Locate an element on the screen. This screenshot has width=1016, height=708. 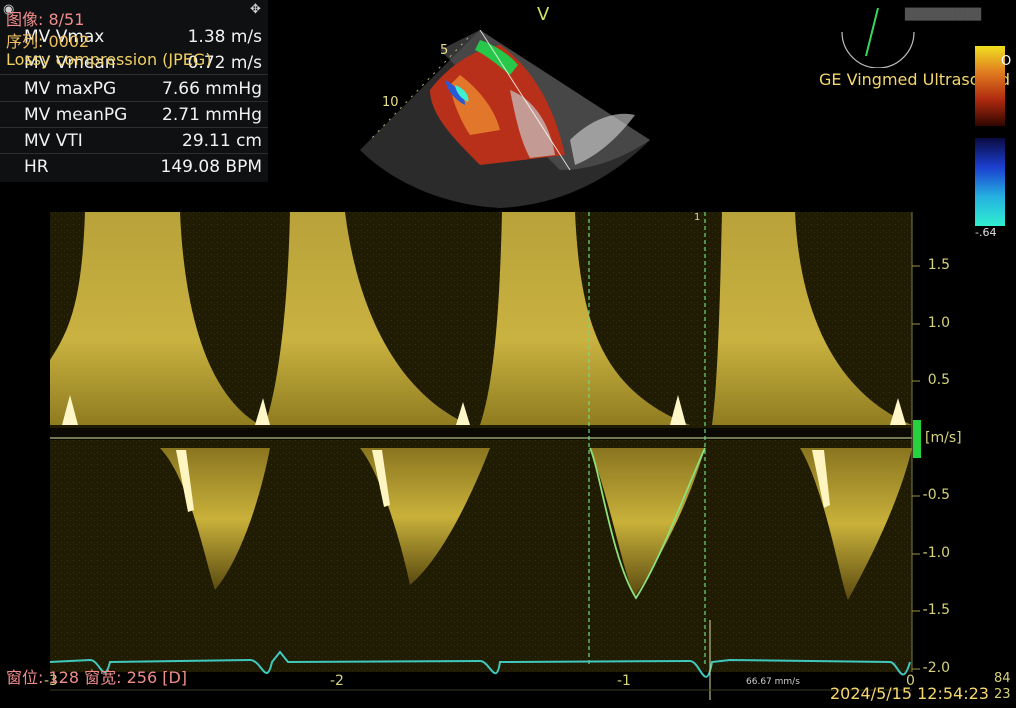
color-doppler-sector-image: 5 10 is located at coordinates (505, 119).